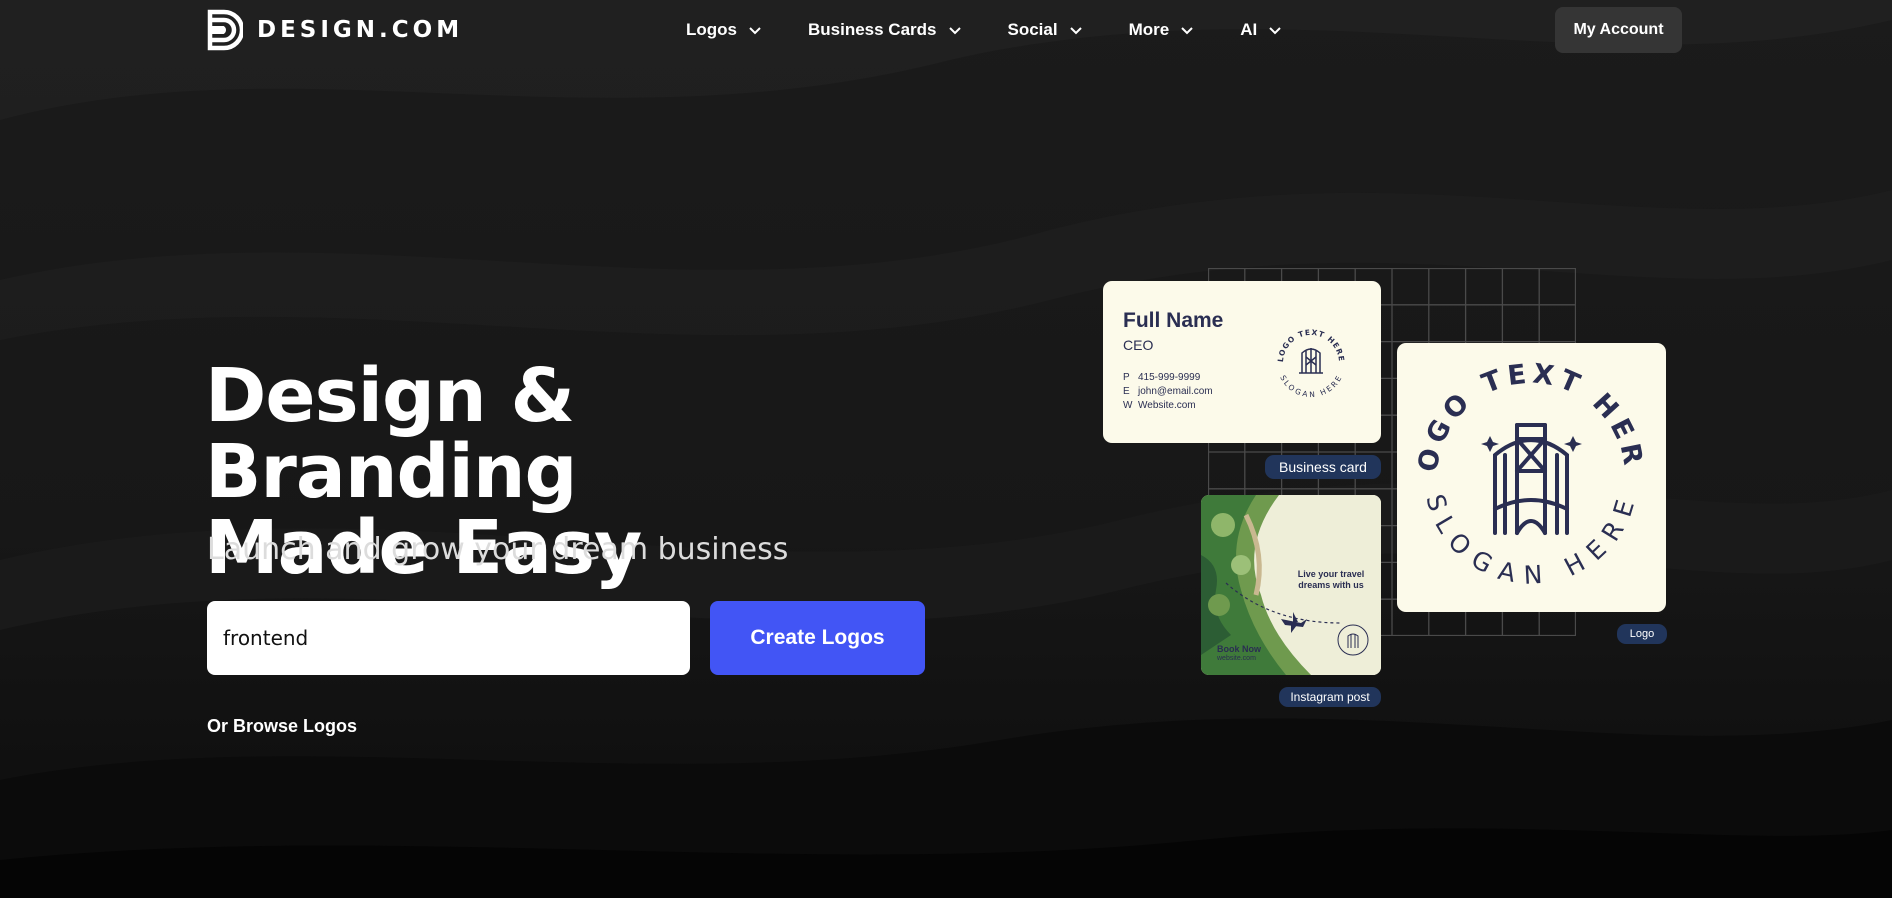 This screenshot has height=898, width=1892. I want to click on logo-label: Logo, so click(1642, 634).